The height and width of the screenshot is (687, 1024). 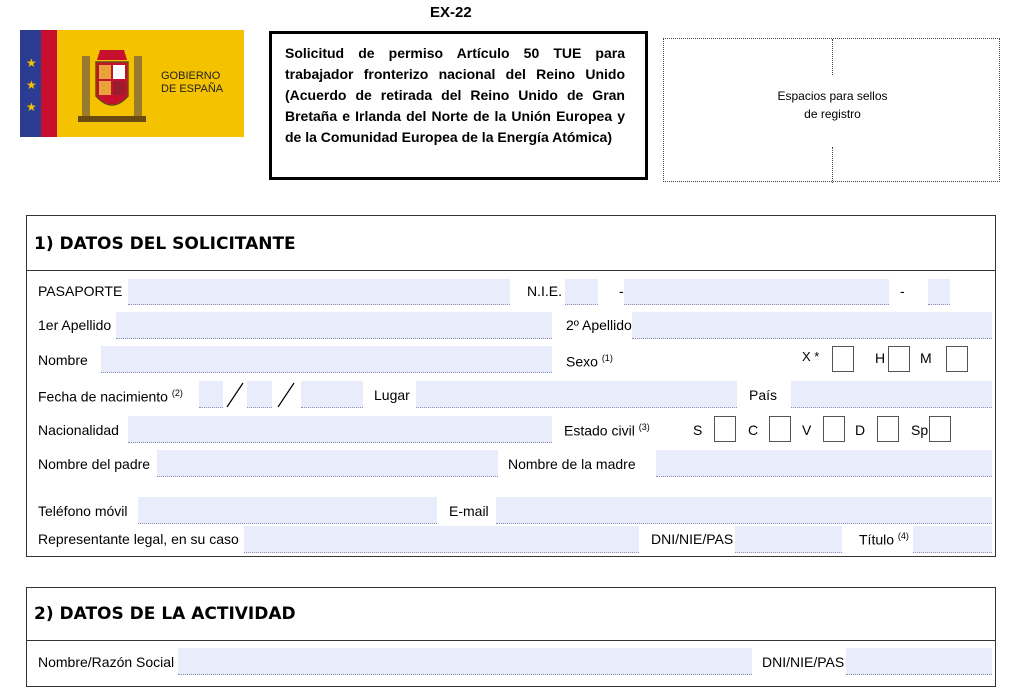 What do you see at coordinates (725, 429) in the screenshot?
I see `civil-status-s-checkbox` at bounding box center [725, 429].